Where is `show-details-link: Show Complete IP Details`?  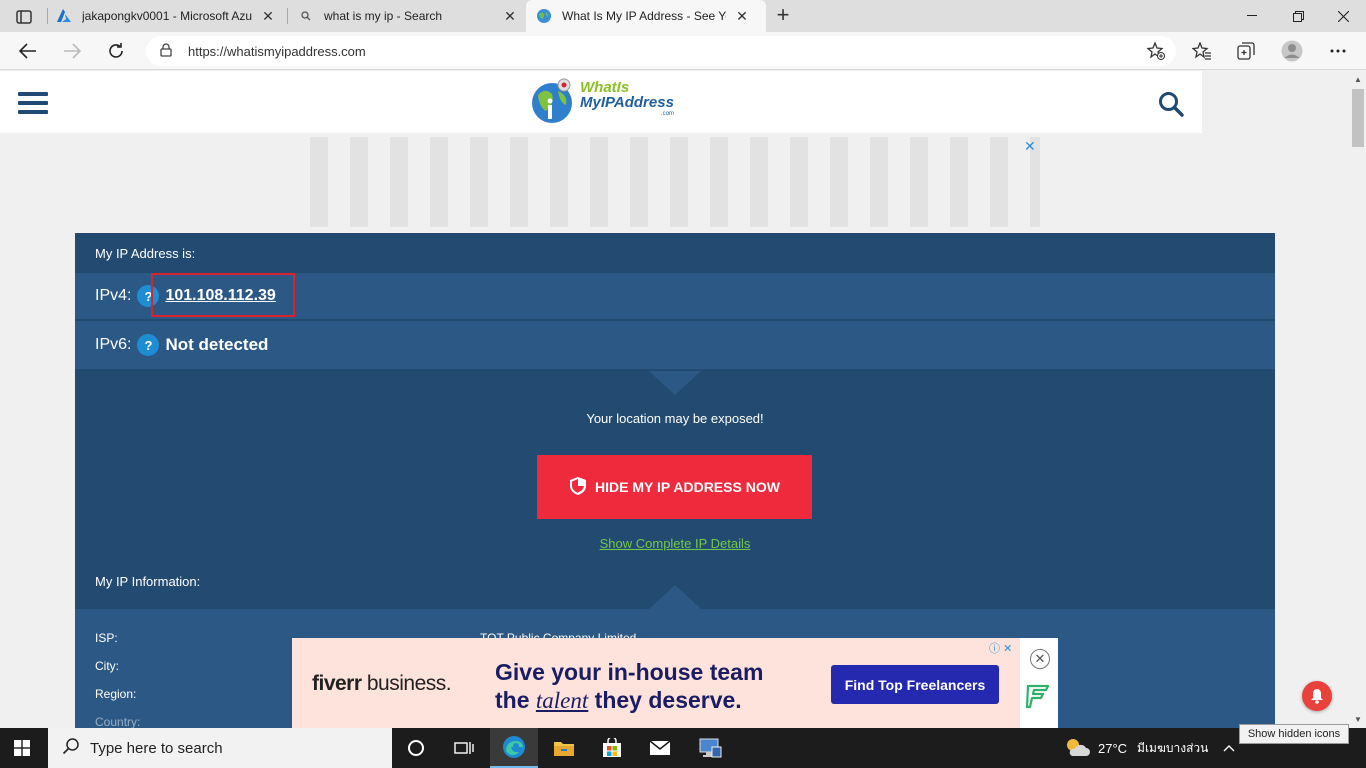
show-details-link: Show Complete IP Details is located at coordinates (675, 543).